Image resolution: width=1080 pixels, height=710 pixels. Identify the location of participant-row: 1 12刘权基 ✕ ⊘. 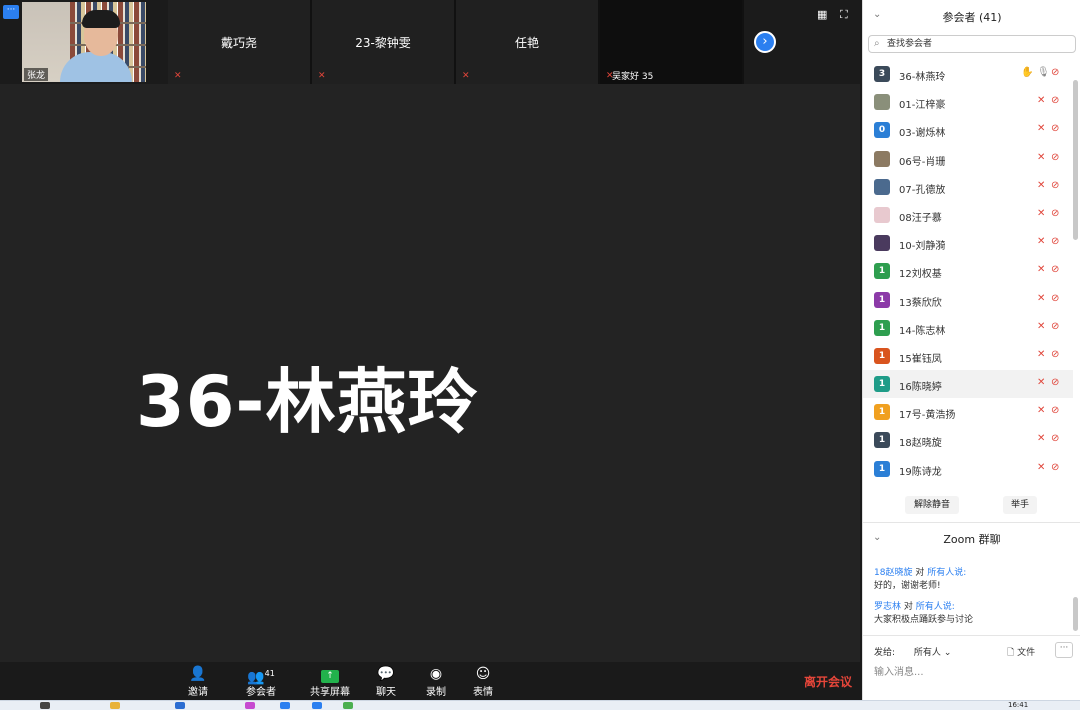
(968, 271).